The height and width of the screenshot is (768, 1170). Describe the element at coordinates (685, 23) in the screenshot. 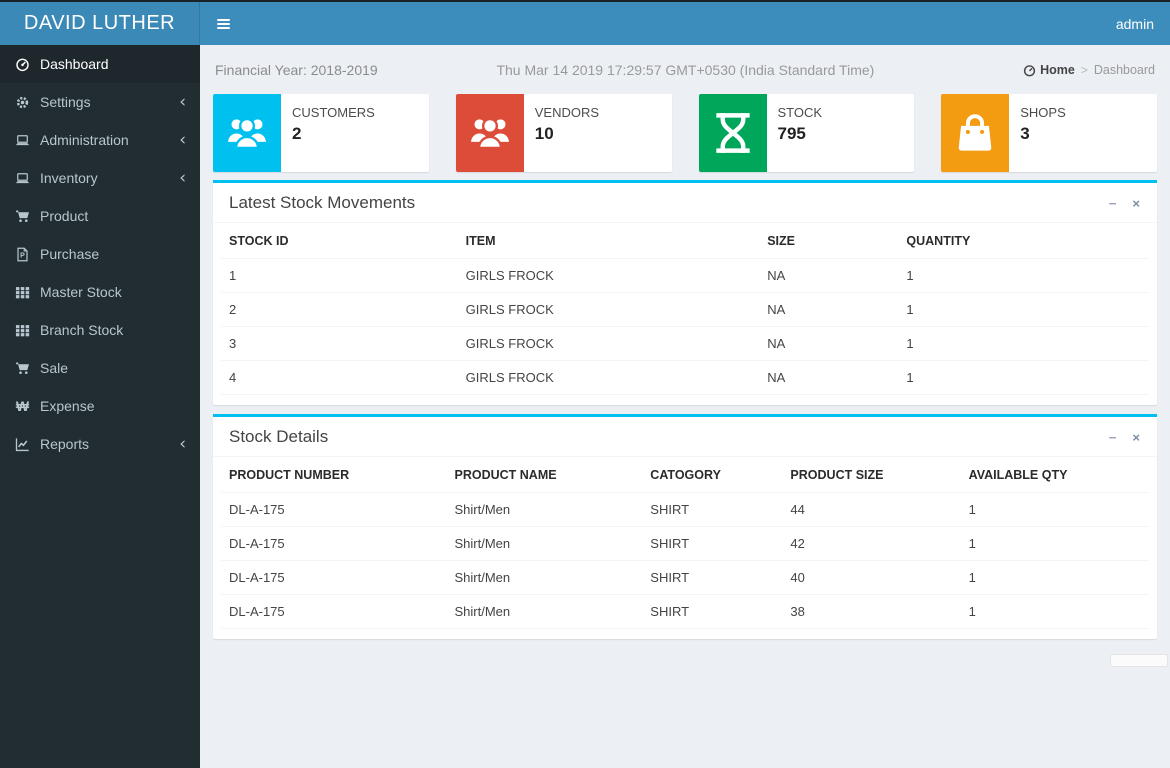

I see `navbar: admin` at that location.